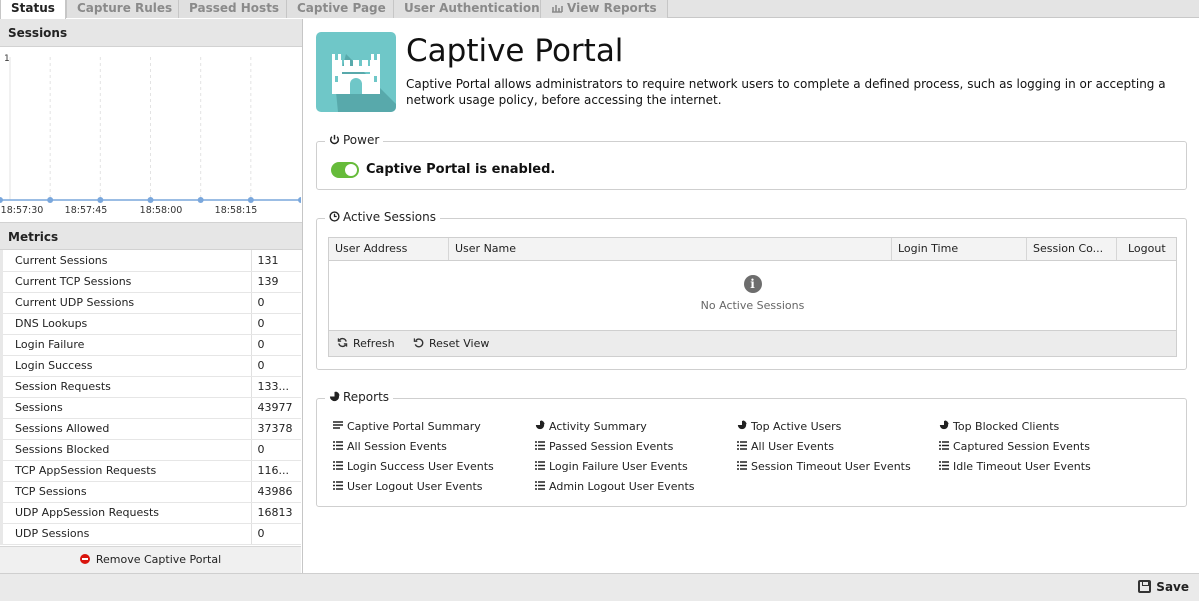 Image resolution: width=1199 pixels, height=601 pixels. What do you see at coordinates (515, 51) in the screenshot?
I see `page-title: Captive Portal` at bounding box center [515, 51].